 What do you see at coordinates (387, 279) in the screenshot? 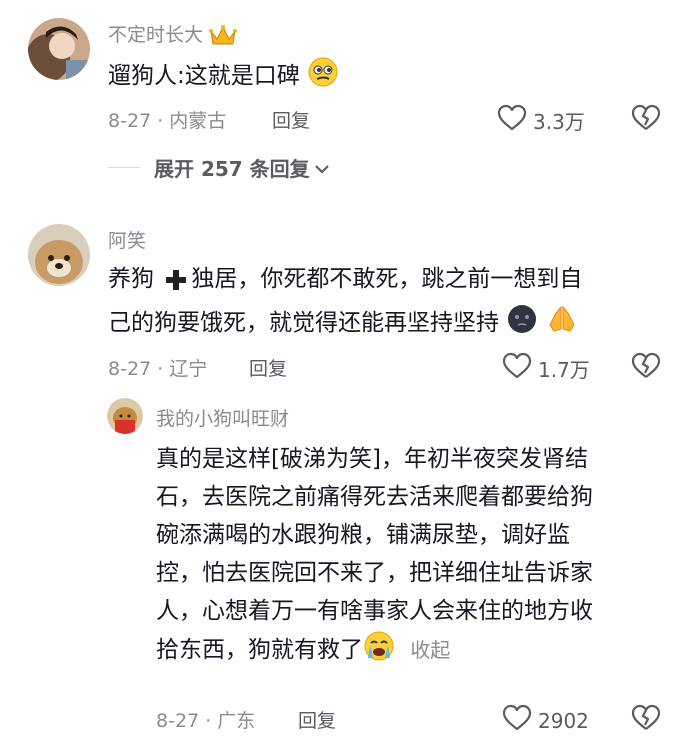
I see `comment-text-part: 独居，你死都不敢死，跳之前一想到自` at bounding box center [387, 279].